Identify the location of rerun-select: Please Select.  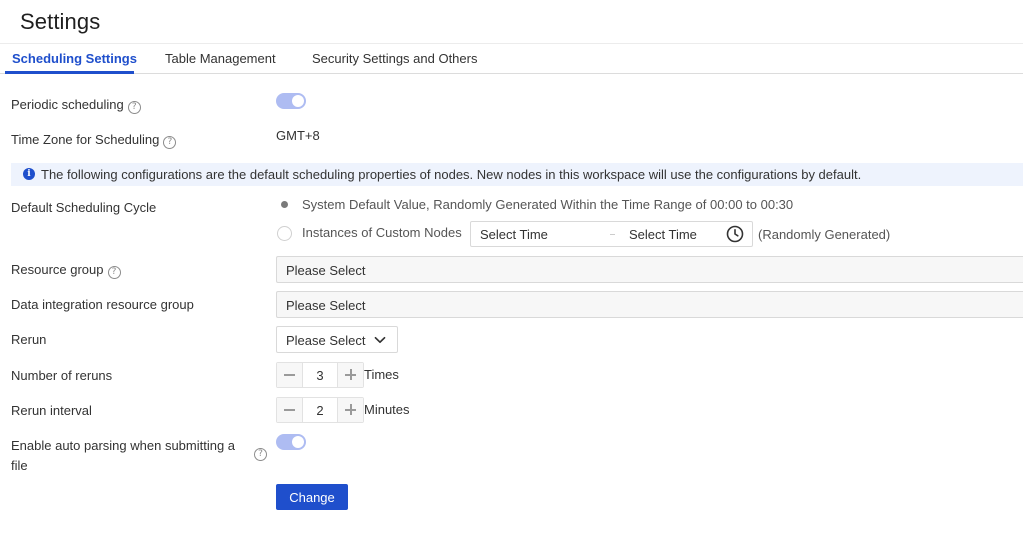
(337, 339).